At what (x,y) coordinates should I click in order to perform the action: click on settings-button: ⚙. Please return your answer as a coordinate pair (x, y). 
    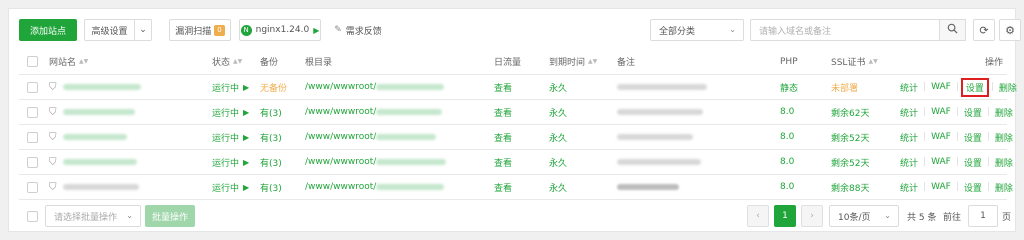
    Looking at the image, I should click on (1010, 30).